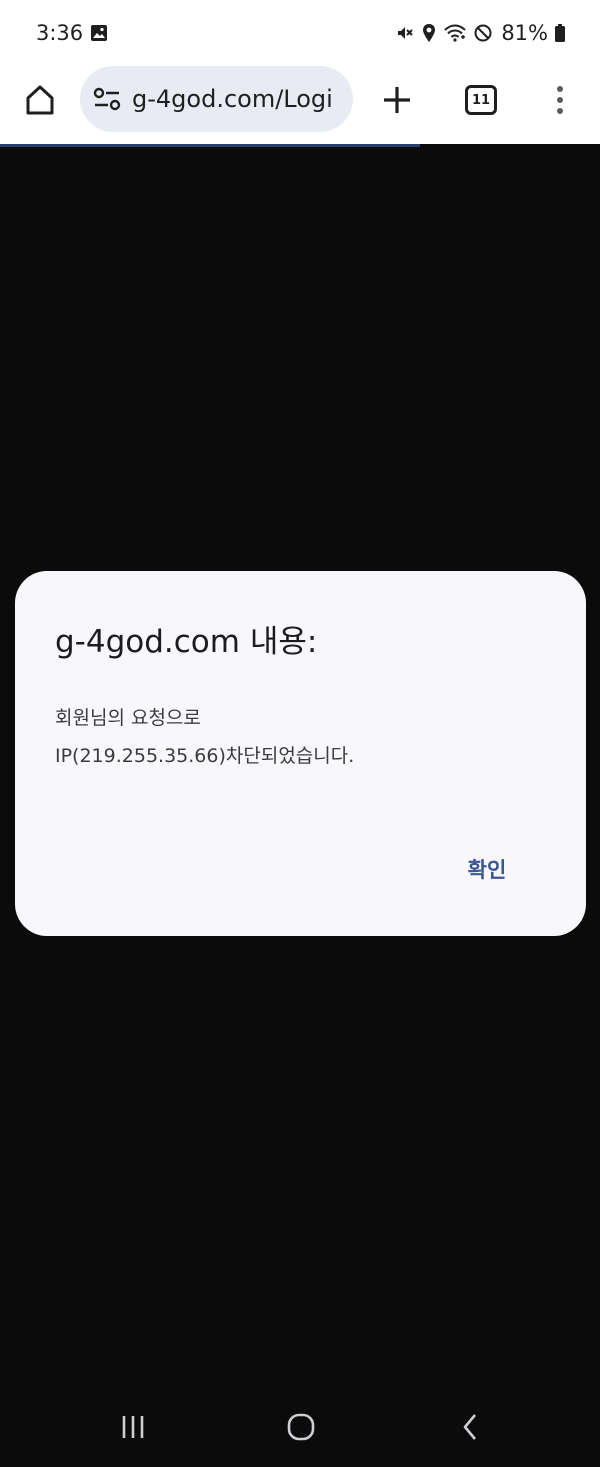 Image resolution: width=600 pixels, height=1467 pixels. I want to click on dialog-title: g-4god.com 내용:, so click(186, 642).